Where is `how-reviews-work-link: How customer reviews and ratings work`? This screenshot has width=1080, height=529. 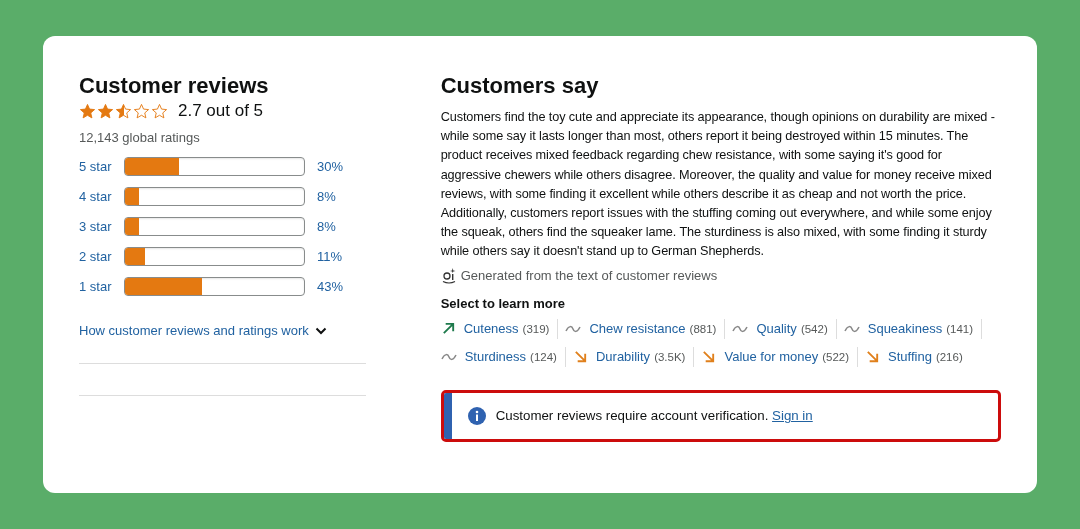
how-reviews-work-link: How customer reviews and ratings work is located at coordinates (222, 330).